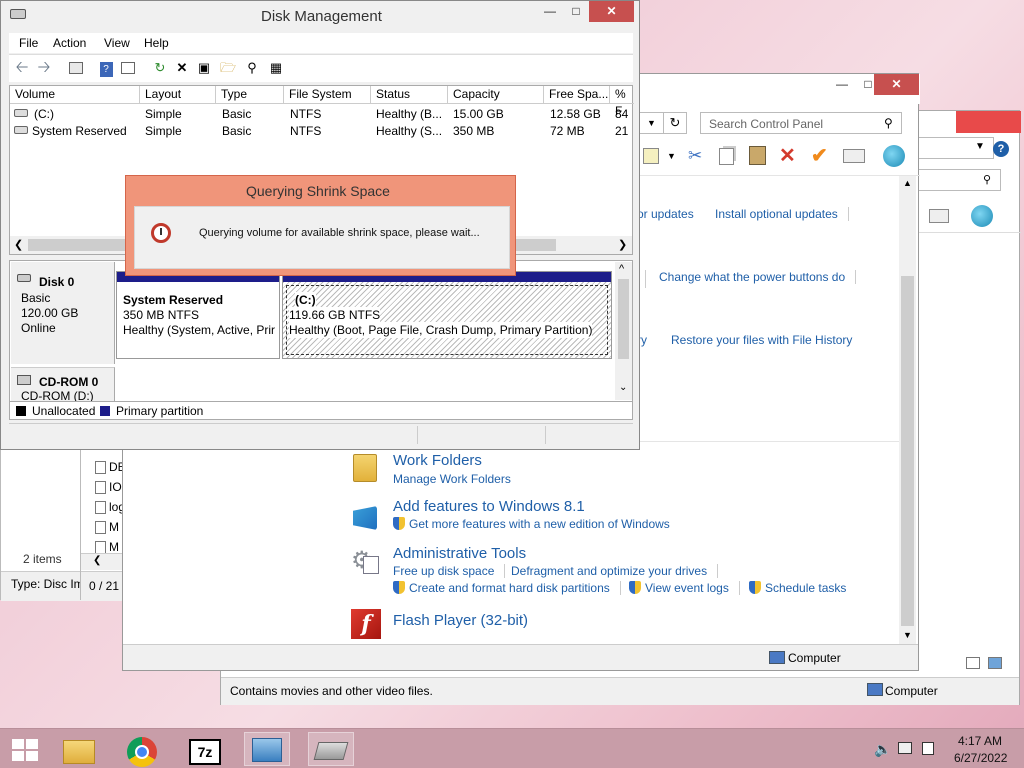 The image size is (1024, 768). I want to click on cp-status-bar: Computer, so click(520, 657).